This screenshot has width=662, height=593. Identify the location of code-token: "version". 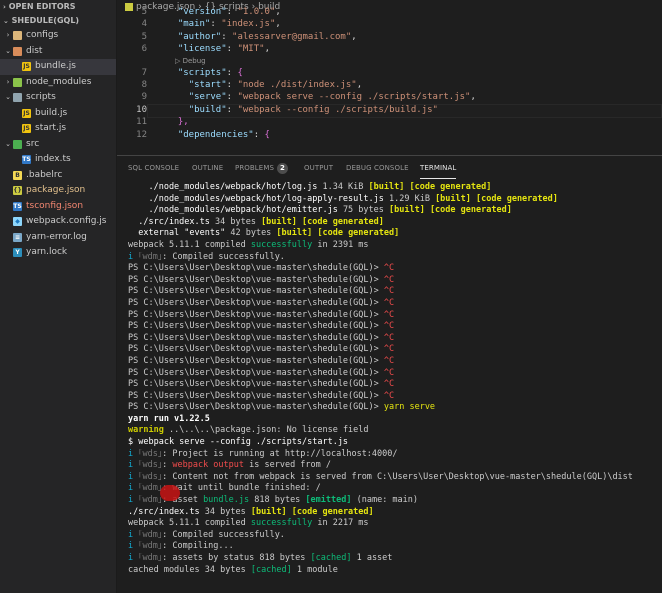
(202, 12).